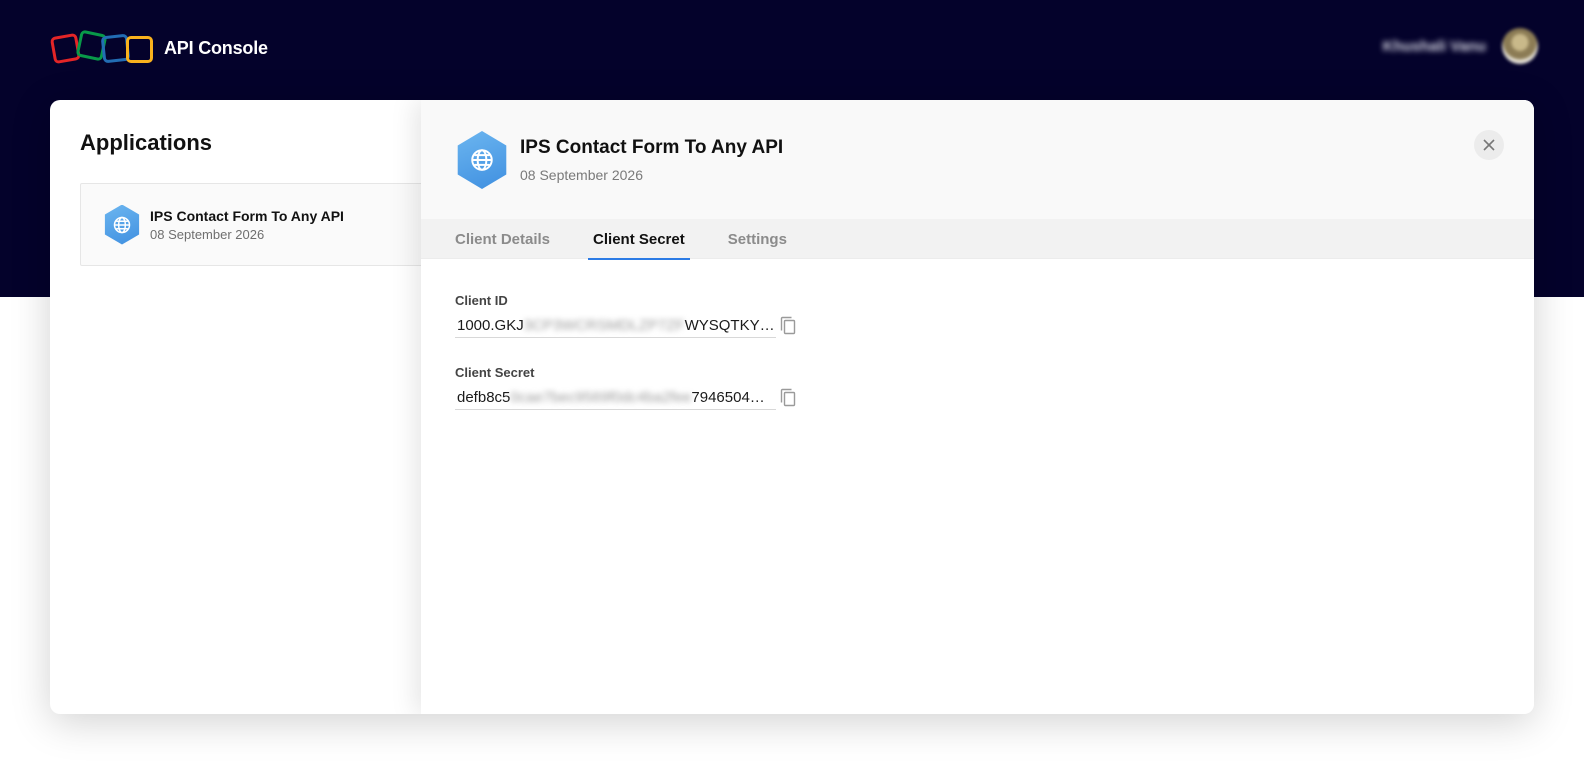  What do you see at coordinates (757, 239) in the screenshot?
I see `tab-settings: Settings` at bounding box center [757, 239].